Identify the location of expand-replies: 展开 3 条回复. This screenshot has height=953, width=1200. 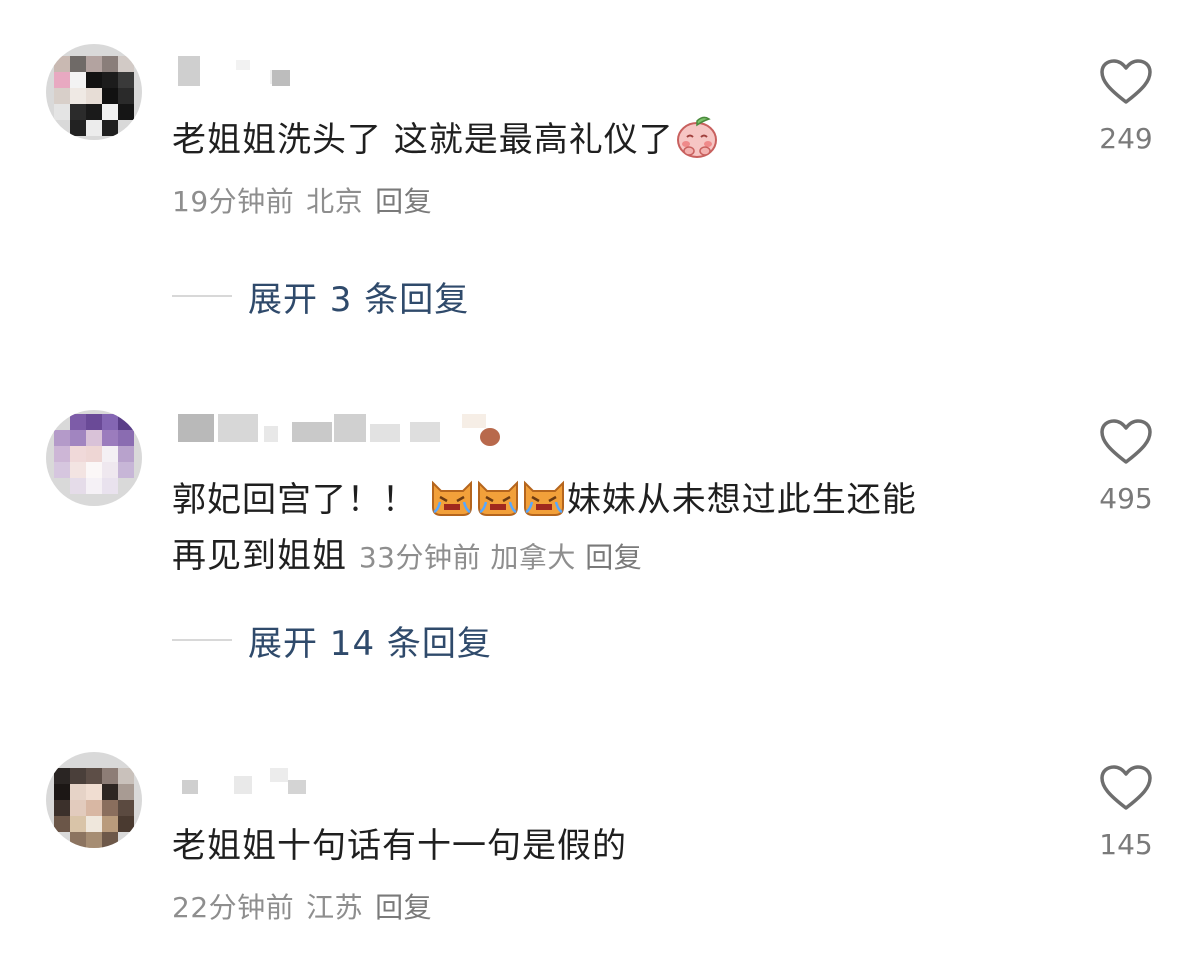
(320, 296).